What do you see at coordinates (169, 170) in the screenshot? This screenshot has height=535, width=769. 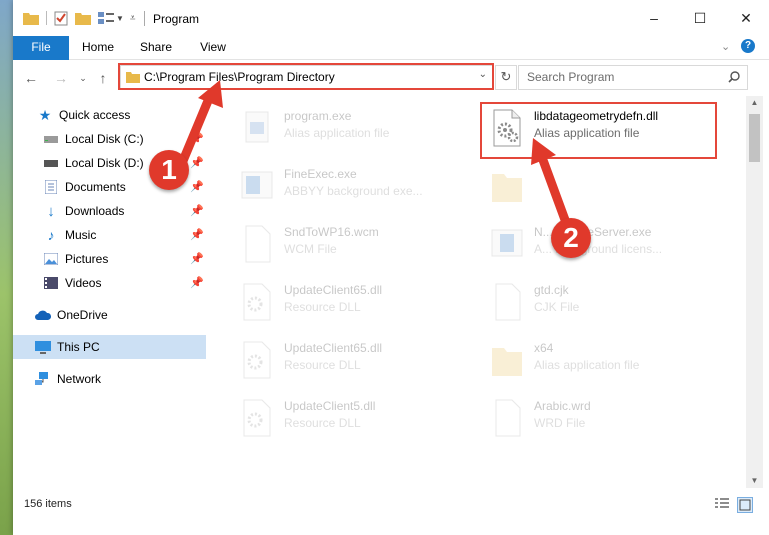 I see `step-1-badge: 1` at bounding box center [169, 170].